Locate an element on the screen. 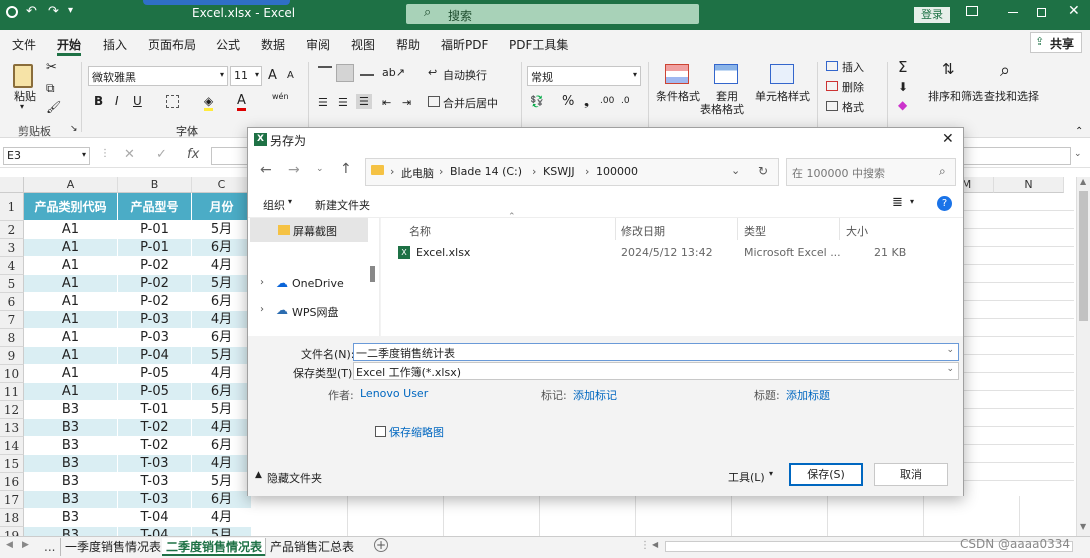 Image resolution: width=1090 pixels, height=558 pixels. nav-item-screenshots: 屏幕截图 is located at coordinates (309, 230).